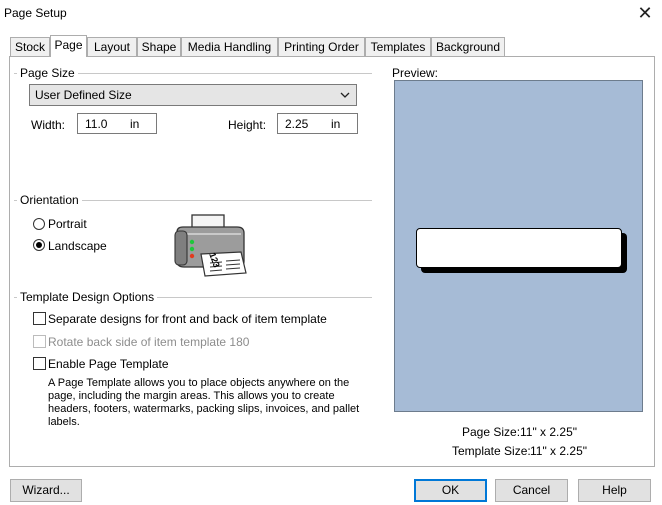 The height and width of the screenshot is (505, 662). What do you see at coordinates (645, 13) in the screenshot?
I see `close-icon: ✕` at bounding box center [645, 13].